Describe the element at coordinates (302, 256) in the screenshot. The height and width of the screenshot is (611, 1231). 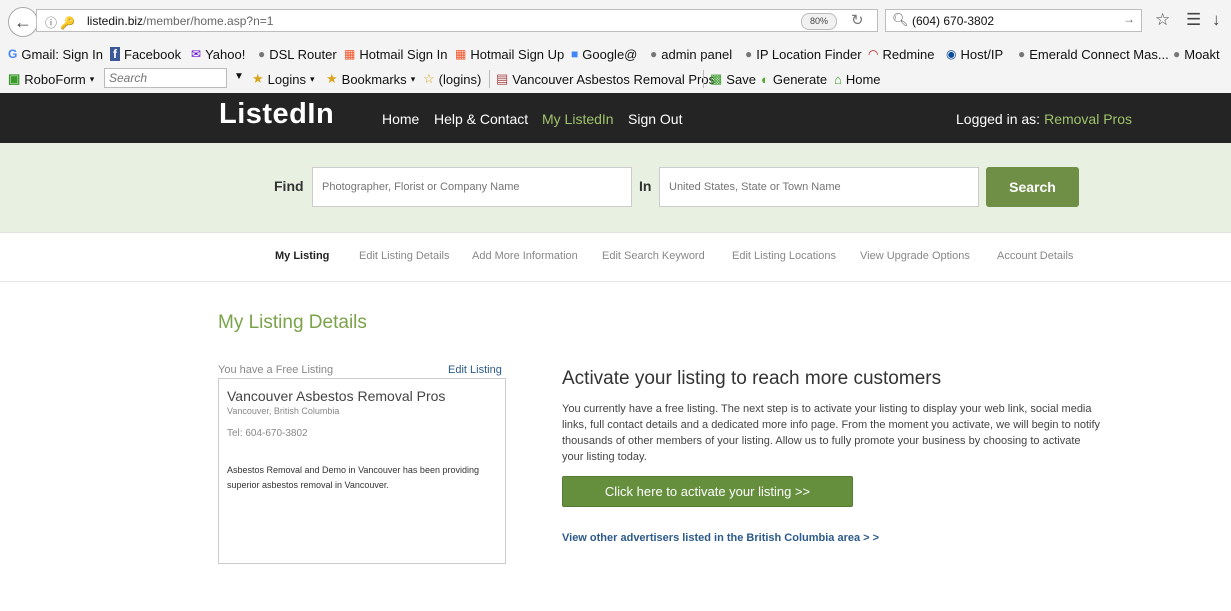
I see `tab-my-listing: My Listing` at that location.